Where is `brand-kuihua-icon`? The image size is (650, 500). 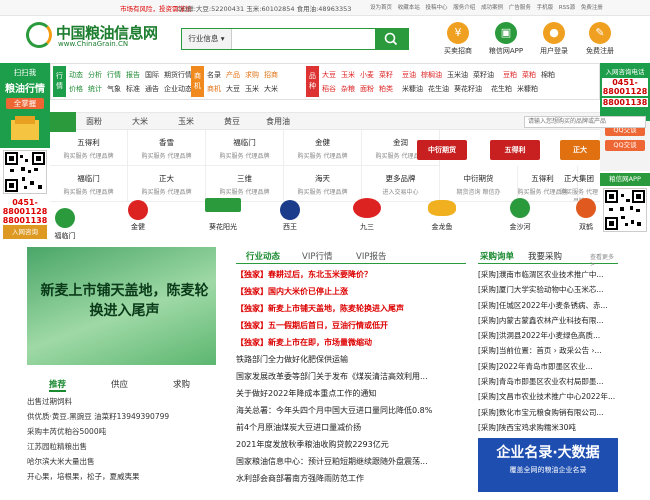
brand-kuihua-icon is located at coordinates (223, 205).